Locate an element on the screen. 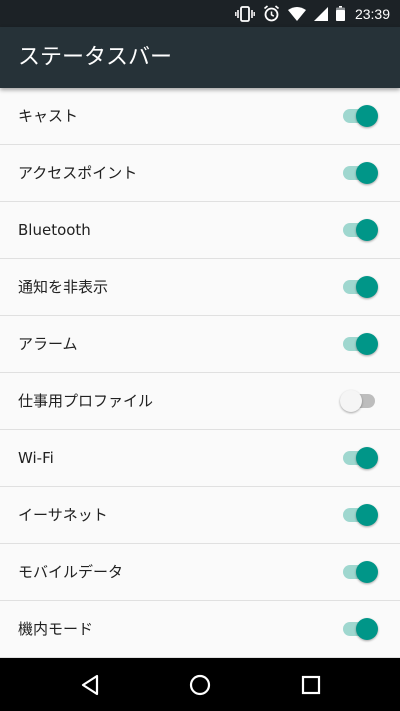  wifi-icon is located at coordinates (296, 13).